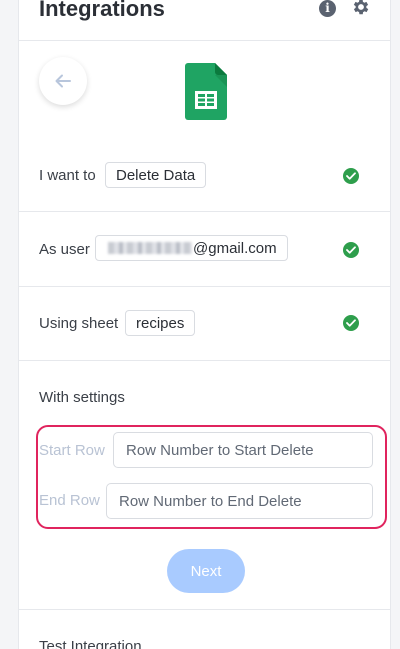  Describe the element at coordinates (204, 609) in the screenshot. I see `divider` at that location.